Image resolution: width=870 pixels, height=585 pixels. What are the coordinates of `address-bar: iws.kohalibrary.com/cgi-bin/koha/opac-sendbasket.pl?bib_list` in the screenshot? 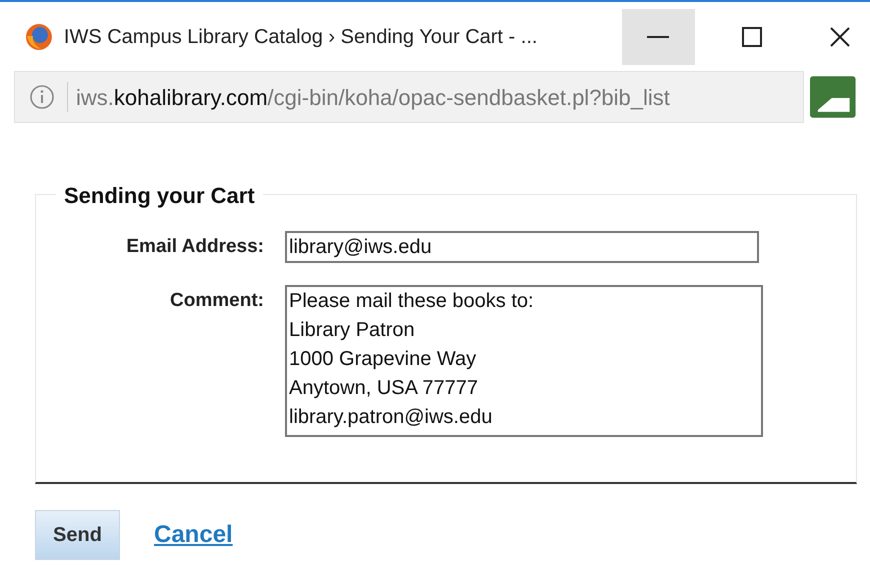 It's located at (409, 97).